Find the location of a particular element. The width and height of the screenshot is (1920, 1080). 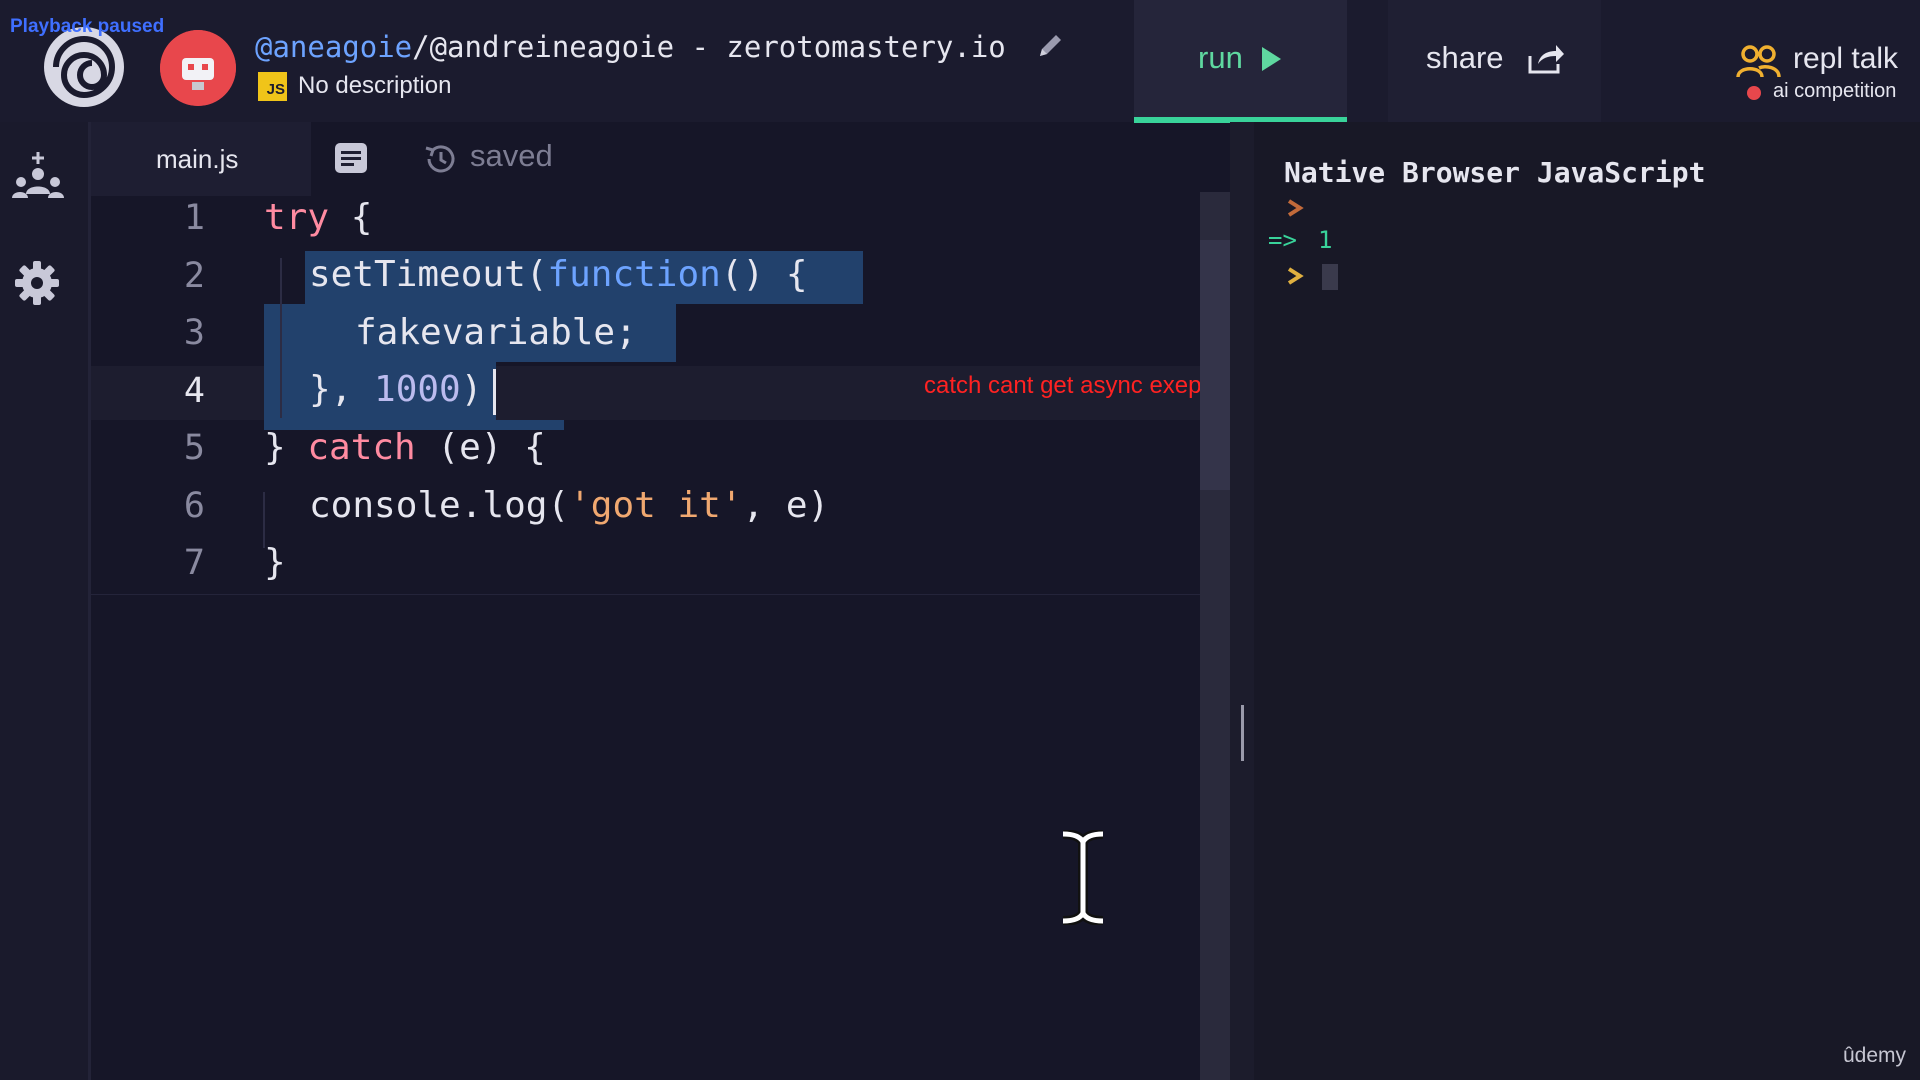

line-number: 2 is located at coordinates (194, 276).